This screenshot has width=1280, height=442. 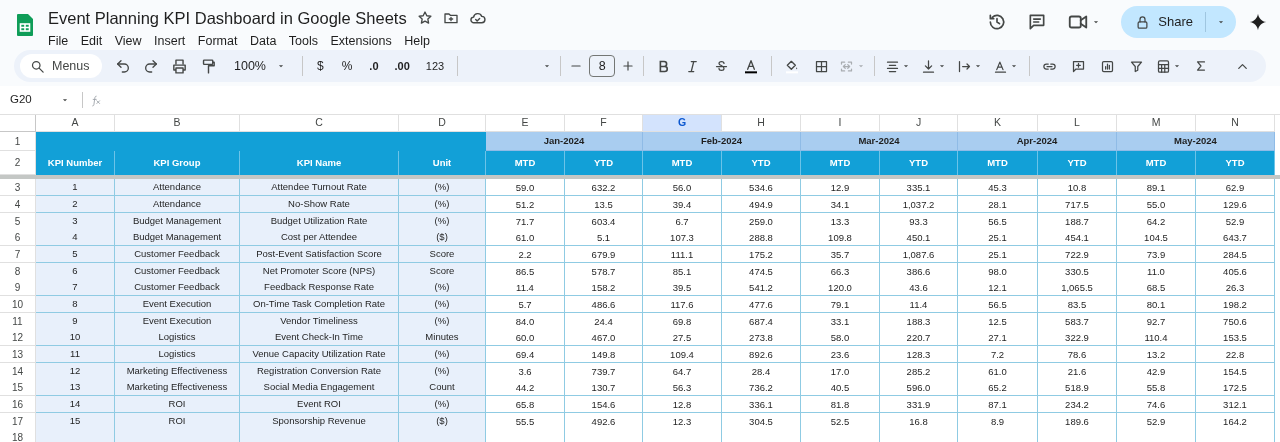 What do you see at coordinates (1164, 66) in the screenshot?
I see `calculator-icon` at bounding box center [1164, 66].